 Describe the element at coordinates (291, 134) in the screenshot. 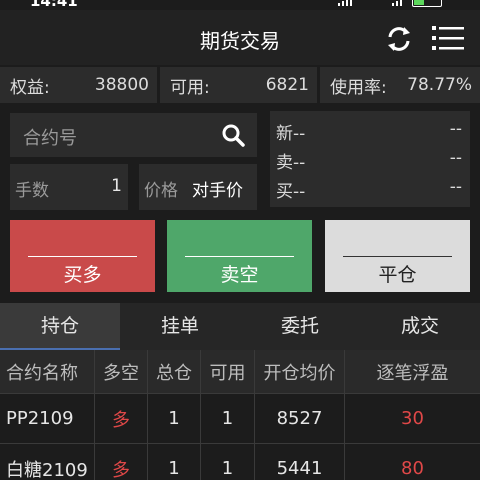

I see `quote-label: 新--` at that location.